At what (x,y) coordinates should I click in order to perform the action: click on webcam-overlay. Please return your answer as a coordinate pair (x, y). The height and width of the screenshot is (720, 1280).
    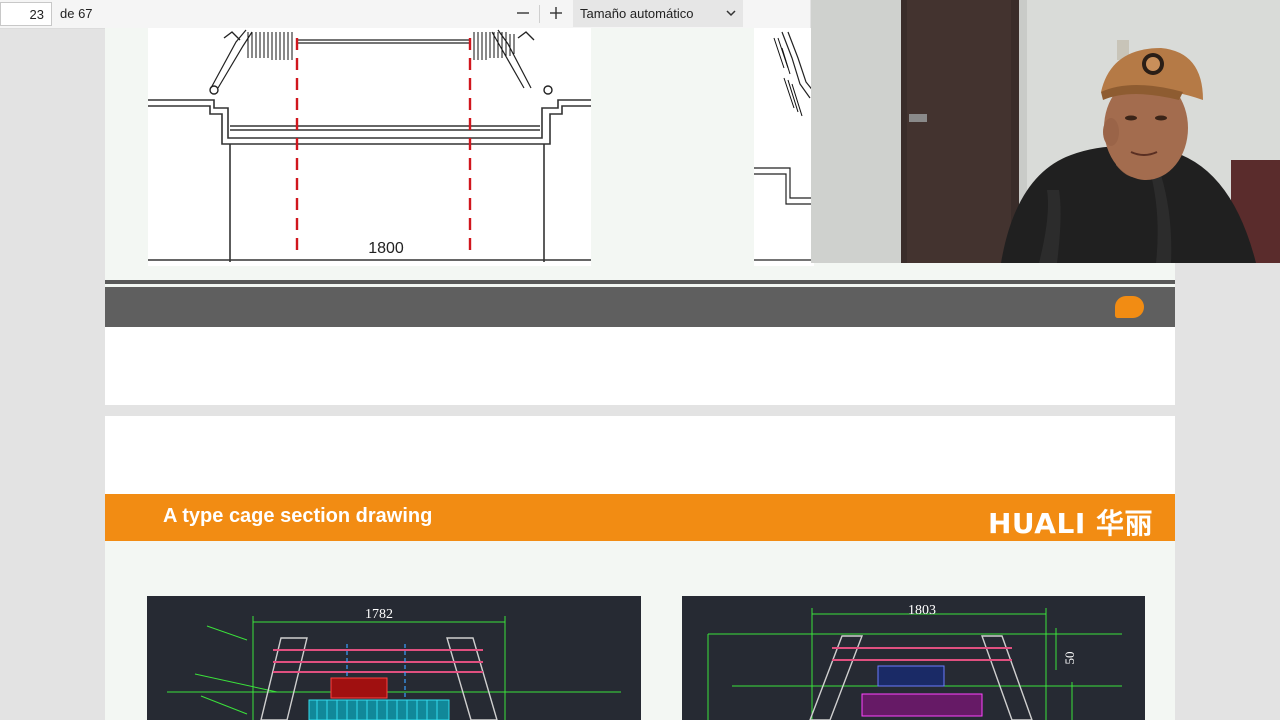
    Looking at the image, I should click on (1045, 131).